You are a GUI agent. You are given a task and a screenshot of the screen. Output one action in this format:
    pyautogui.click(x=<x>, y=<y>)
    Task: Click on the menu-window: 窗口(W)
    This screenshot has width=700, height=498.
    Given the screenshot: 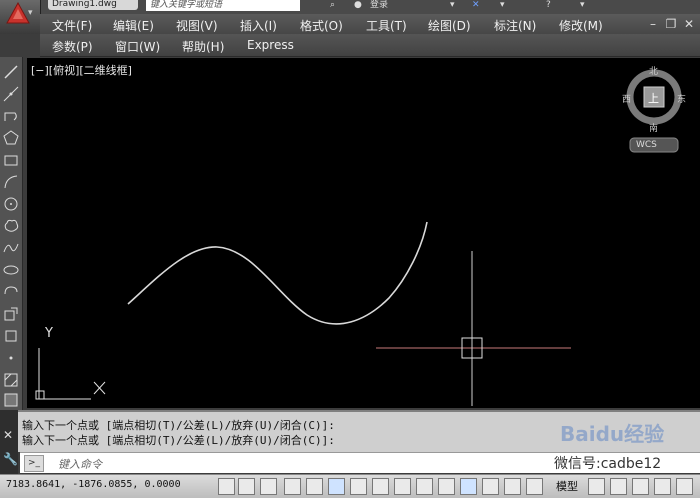 What is the action you would take?
    pyautogui.click(x=137, y=46)
    